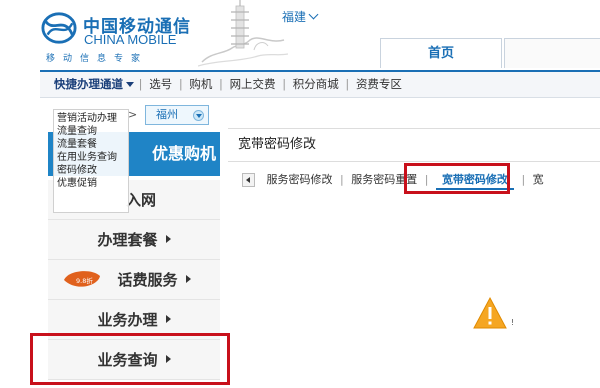 The image size is (600, 388). What do you see at coordinates (313, 14) in the screenshot?
I see `chevron-down-icon` at bounding box center [313, 14].